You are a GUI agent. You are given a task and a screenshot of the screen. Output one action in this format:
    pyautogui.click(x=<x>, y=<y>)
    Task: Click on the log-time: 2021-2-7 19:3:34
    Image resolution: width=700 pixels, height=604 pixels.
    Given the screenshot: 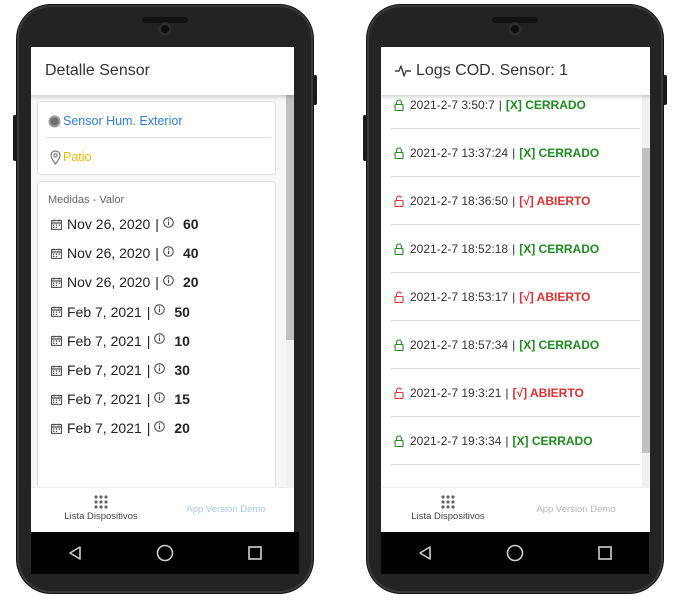 What is the action you would take?
    pyautogui.click(x=456, y=440)
    